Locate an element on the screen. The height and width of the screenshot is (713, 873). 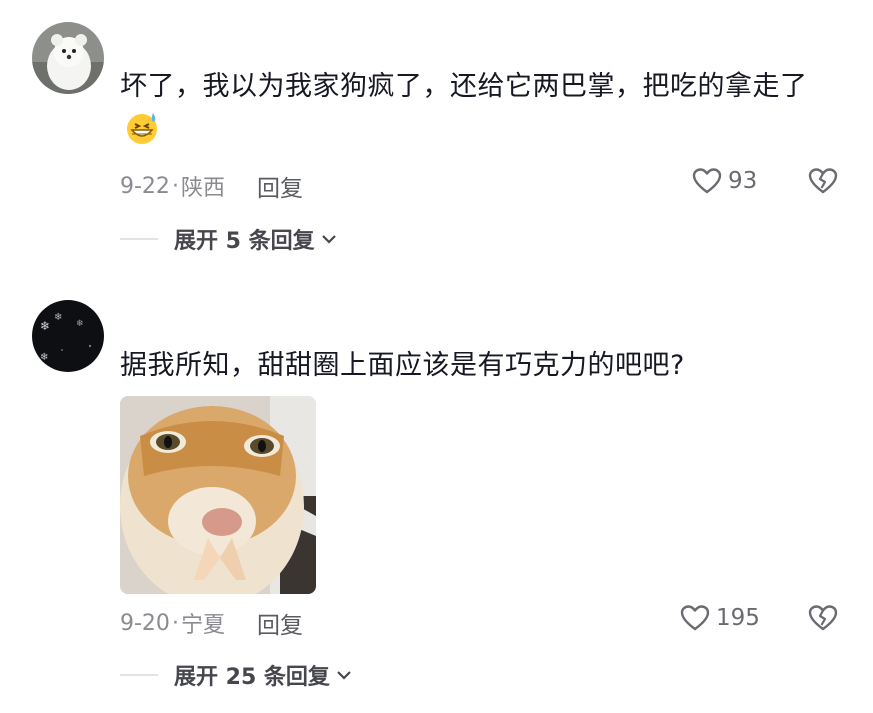
grinning-sweat-emoji-icon is located at coordinates (142, 135).